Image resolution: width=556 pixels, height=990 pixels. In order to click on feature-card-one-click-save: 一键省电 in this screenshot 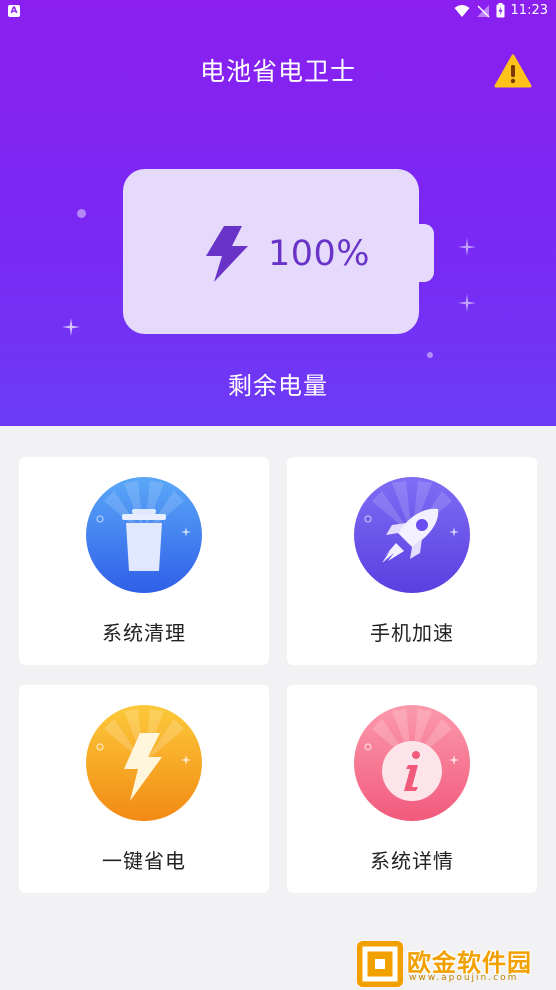, I will do `click(144, 789)`.